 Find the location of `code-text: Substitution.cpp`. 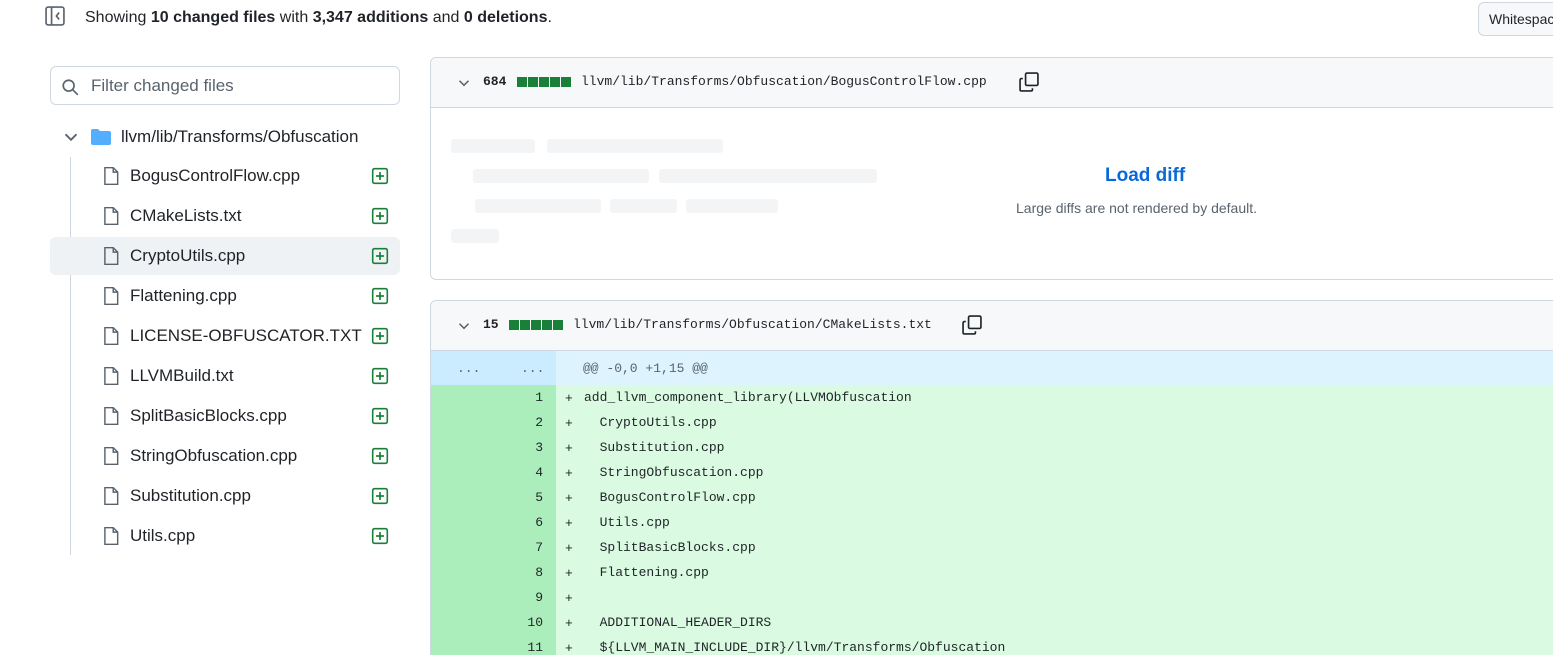

code-text: Substitution.cpp is located at coordinates (654, 447).